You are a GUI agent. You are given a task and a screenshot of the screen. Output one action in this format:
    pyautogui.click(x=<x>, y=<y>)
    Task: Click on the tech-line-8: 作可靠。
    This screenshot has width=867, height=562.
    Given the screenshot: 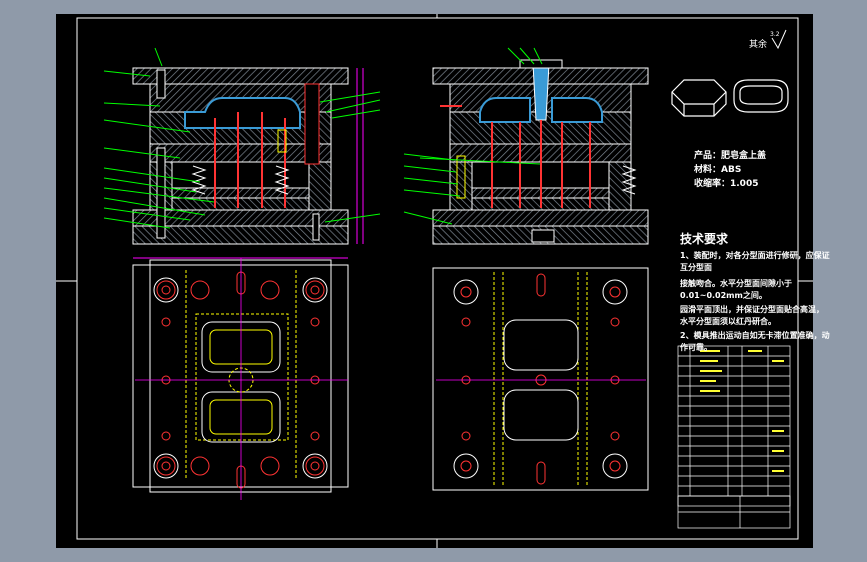 What is the action you would take?
    pyautogui.click(x=696, y=347)
    